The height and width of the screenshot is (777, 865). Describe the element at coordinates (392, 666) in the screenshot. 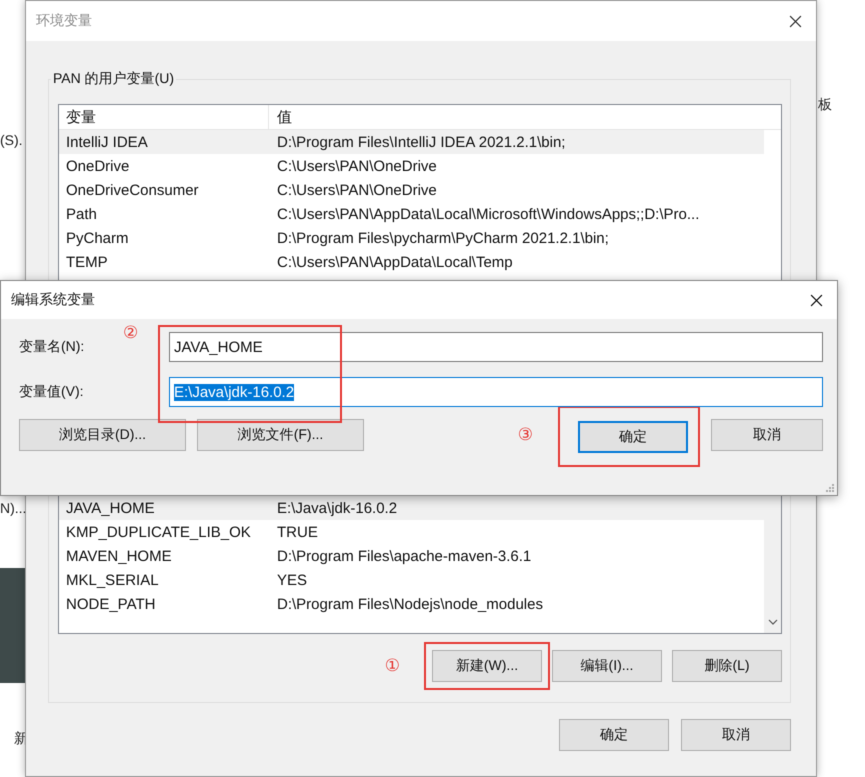

I see `step-number: ①` at that location.